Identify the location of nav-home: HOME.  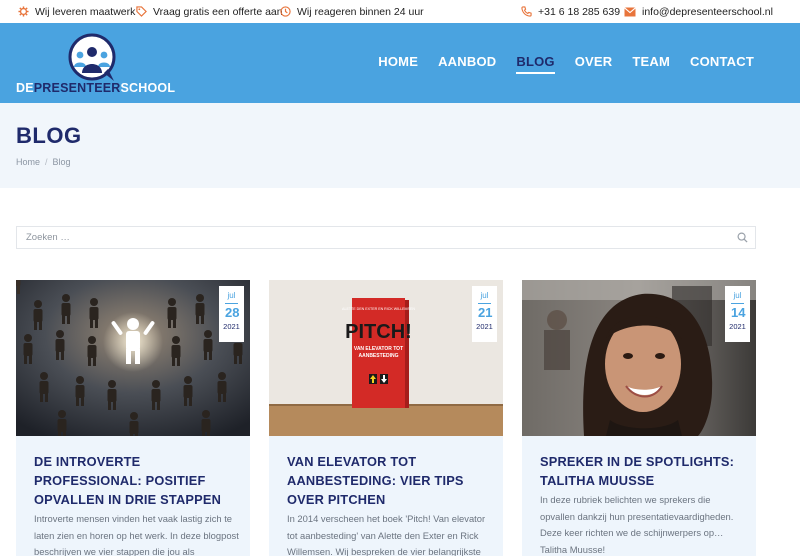
(398, 61).